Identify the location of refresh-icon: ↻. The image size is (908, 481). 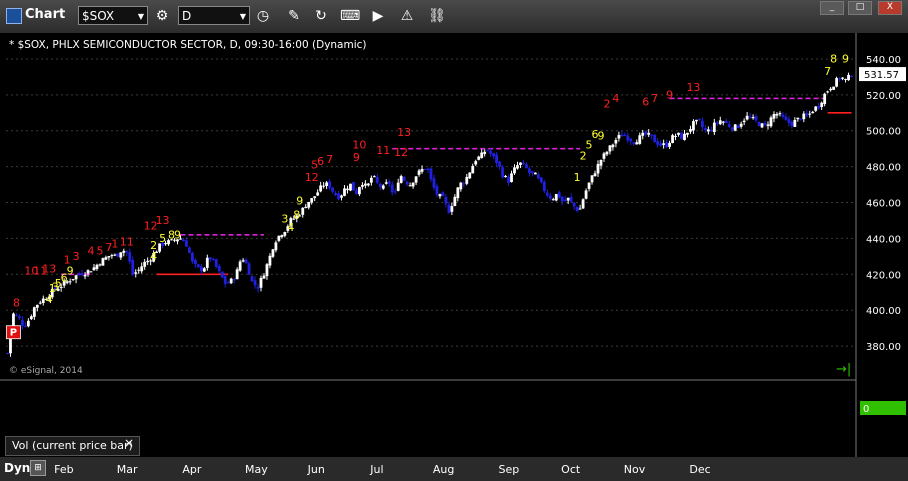
(321, 16).